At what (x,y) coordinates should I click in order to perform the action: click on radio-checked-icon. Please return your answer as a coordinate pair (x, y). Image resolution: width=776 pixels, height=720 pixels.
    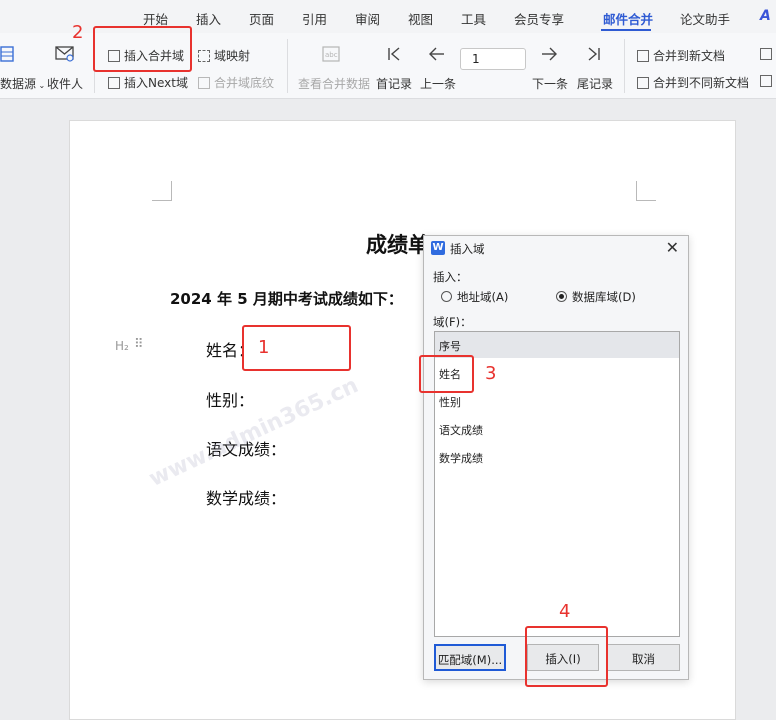
    Looking at the image, I should click on (561, 296).